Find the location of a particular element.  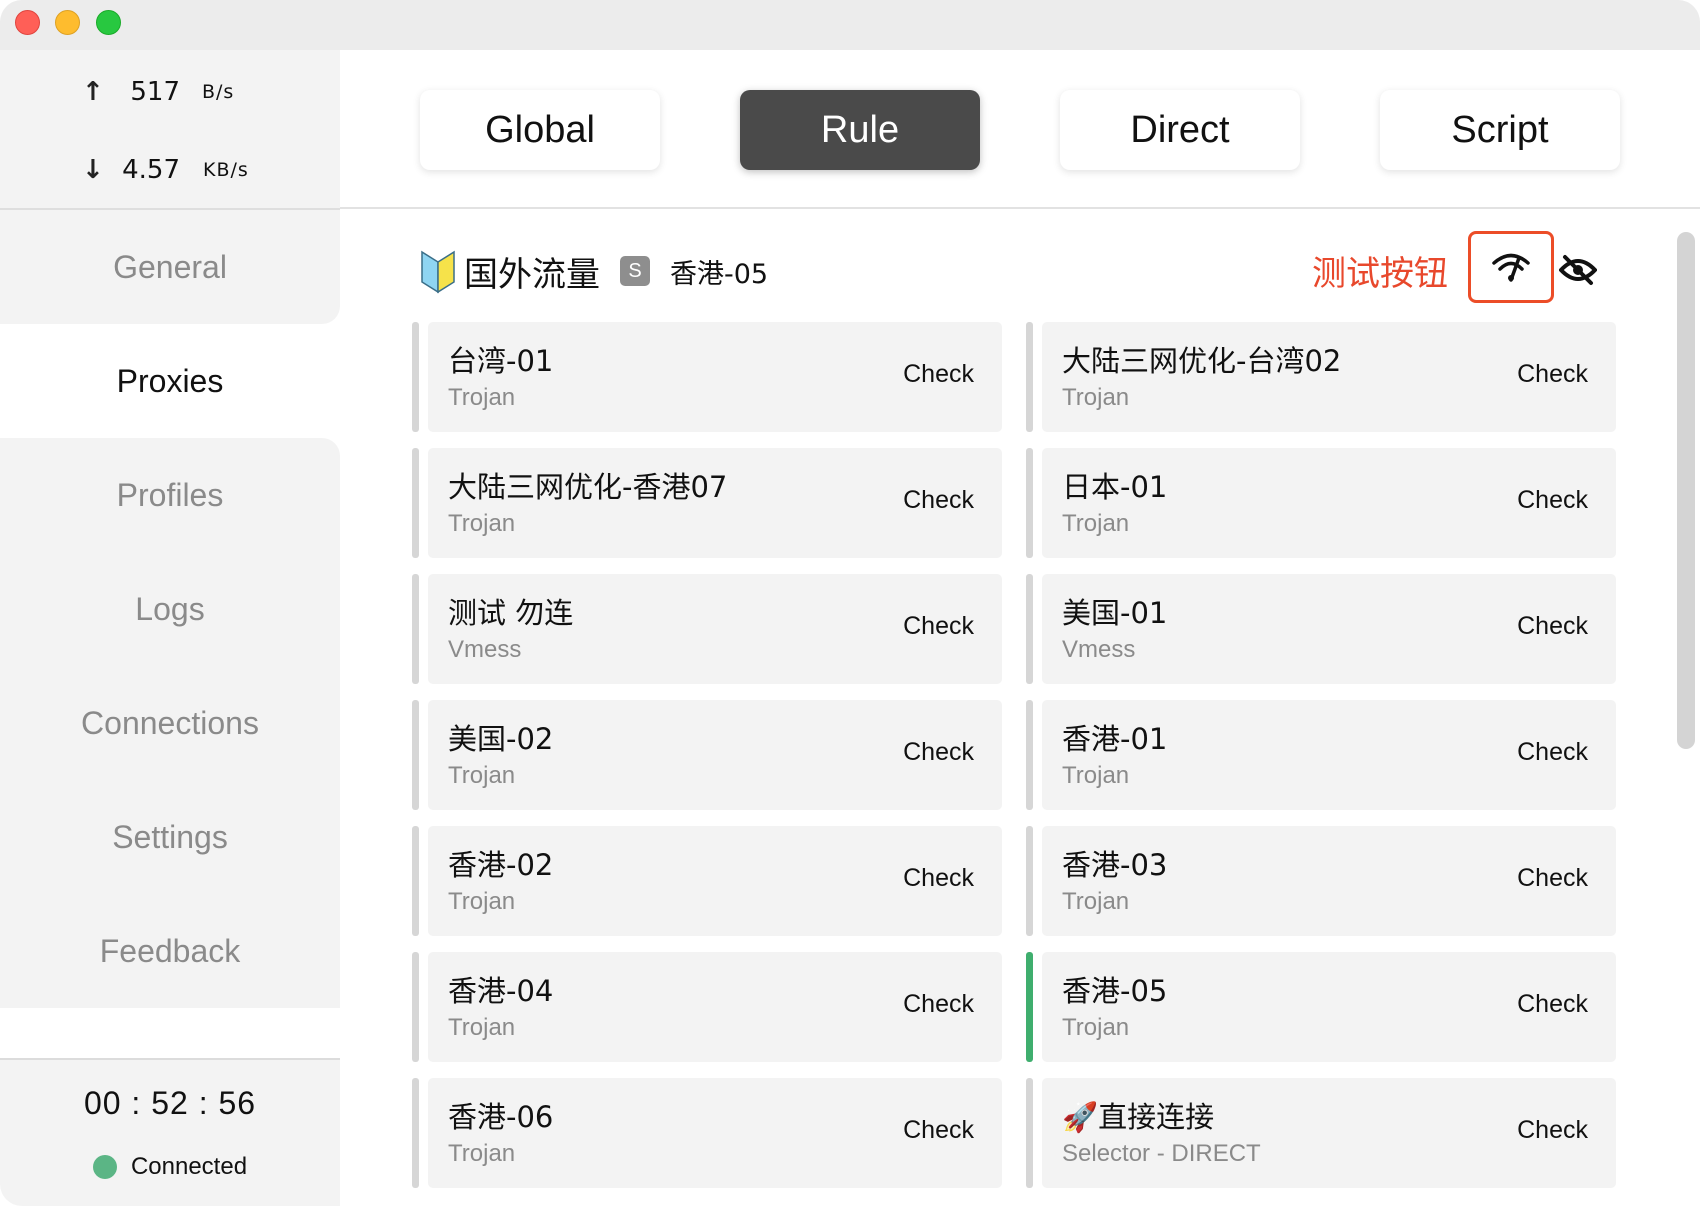

proxy-name: 测试 勿连 is located at coordinates (511, 613).